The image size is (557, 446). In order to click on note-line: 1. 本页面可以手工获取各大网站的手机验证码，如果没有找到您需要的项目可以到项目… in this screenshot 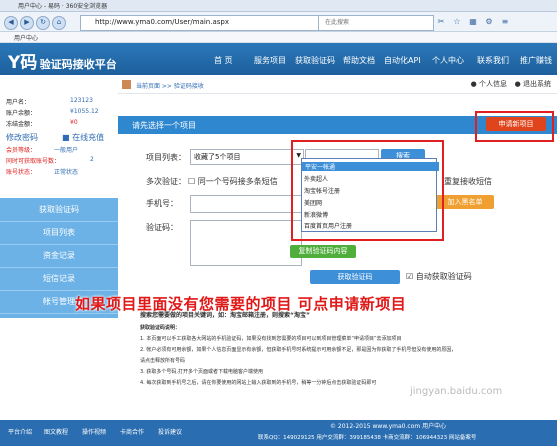, I will do `click(271, 339)`.